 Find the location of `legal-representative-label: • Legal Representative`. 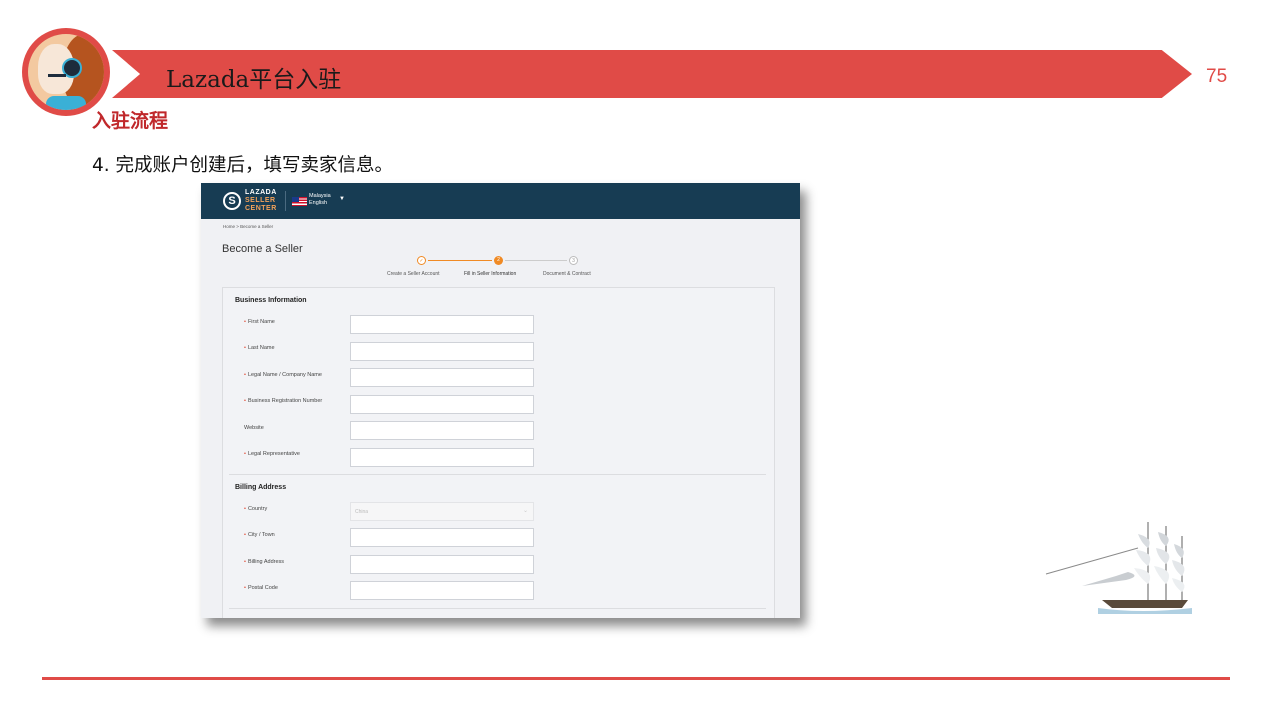

legal-representative-label: • Legal Representative is located at coordinates (272, 454).